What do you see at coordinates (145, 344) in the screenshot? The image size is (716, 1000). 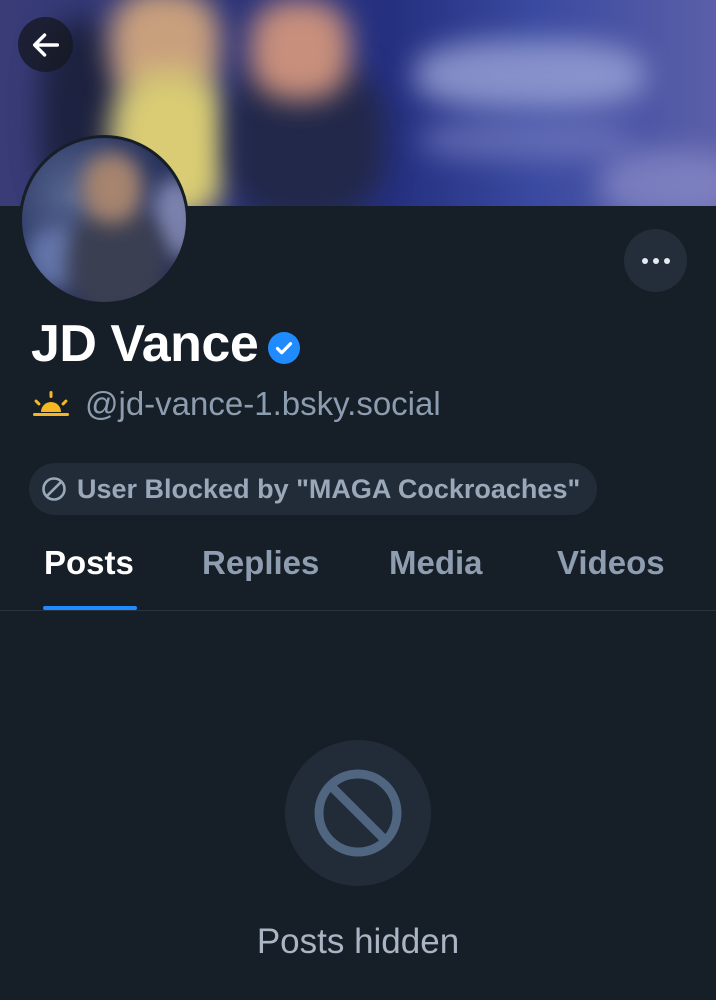 I see `display-name: JD Vance` at bounding box center [145, 344].